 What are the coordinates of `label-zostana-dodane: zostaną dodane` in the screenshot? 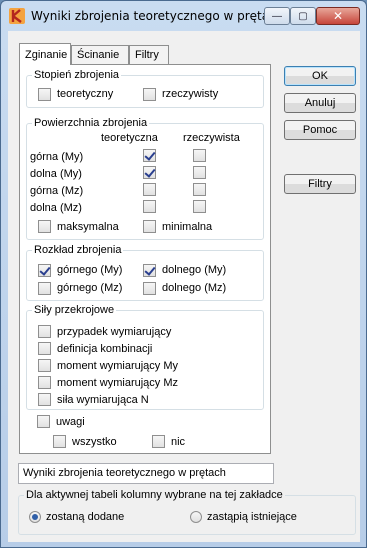 It's located at (85, 517).